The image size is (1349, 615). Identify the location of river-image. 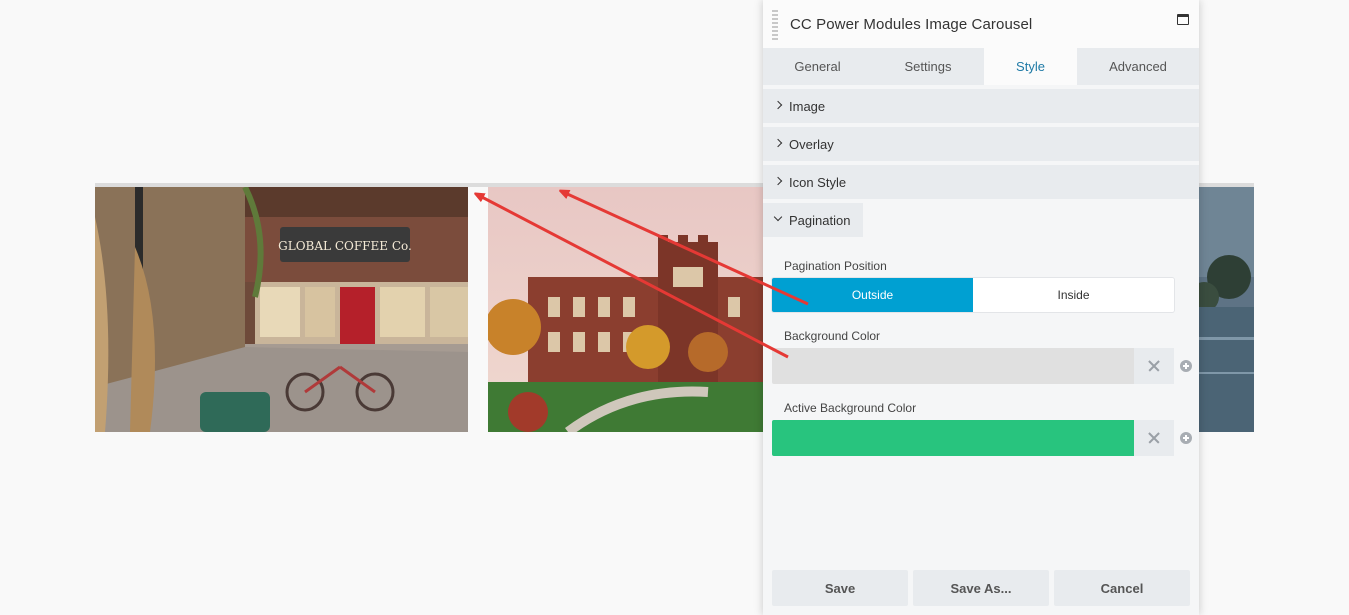
(1226, 309).